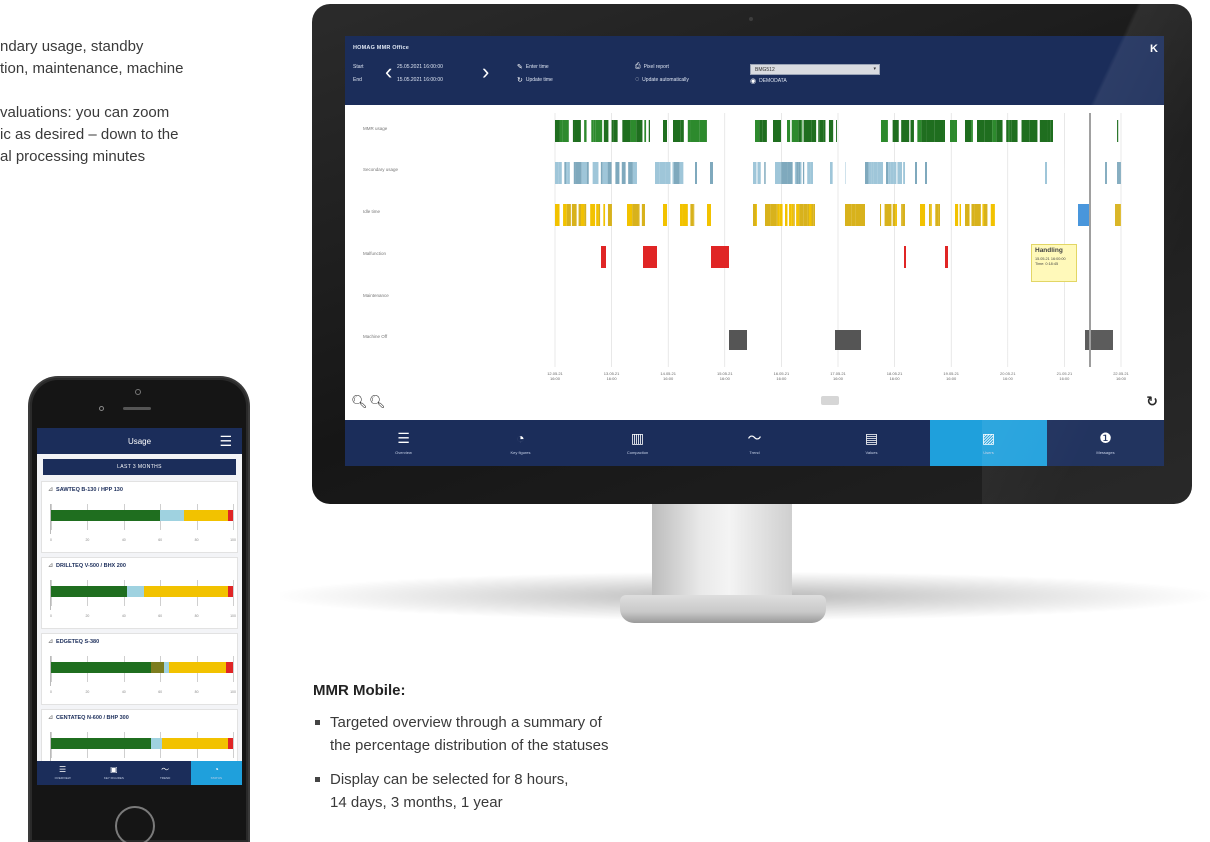  What do you see at coordinates (768, 81) in the screenshot?
I see `demodata-toggle: ◉ DEMODATA` at bounding box center [768, 81].